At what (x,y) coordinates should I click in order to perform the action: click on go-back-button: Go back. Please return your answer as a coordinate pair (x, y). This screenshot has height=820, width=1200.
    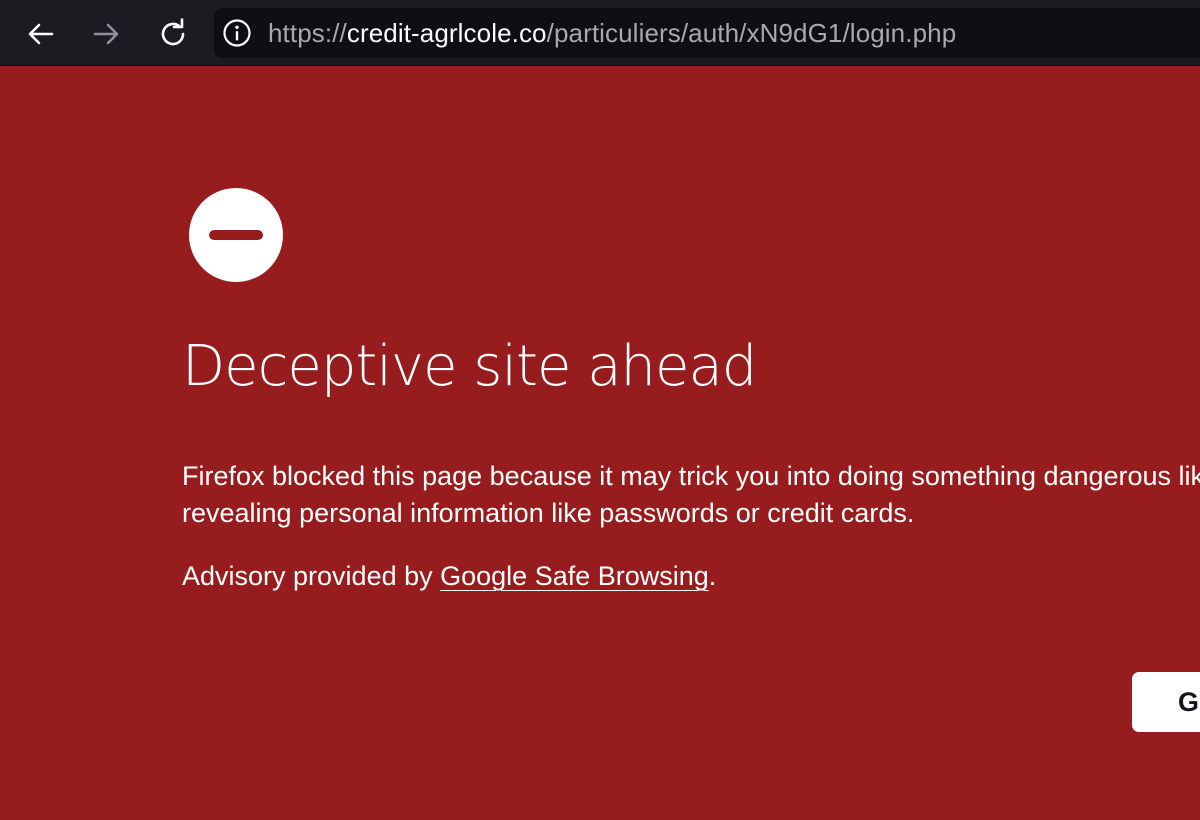
    Looking at the image, I should click on (1166, 702).